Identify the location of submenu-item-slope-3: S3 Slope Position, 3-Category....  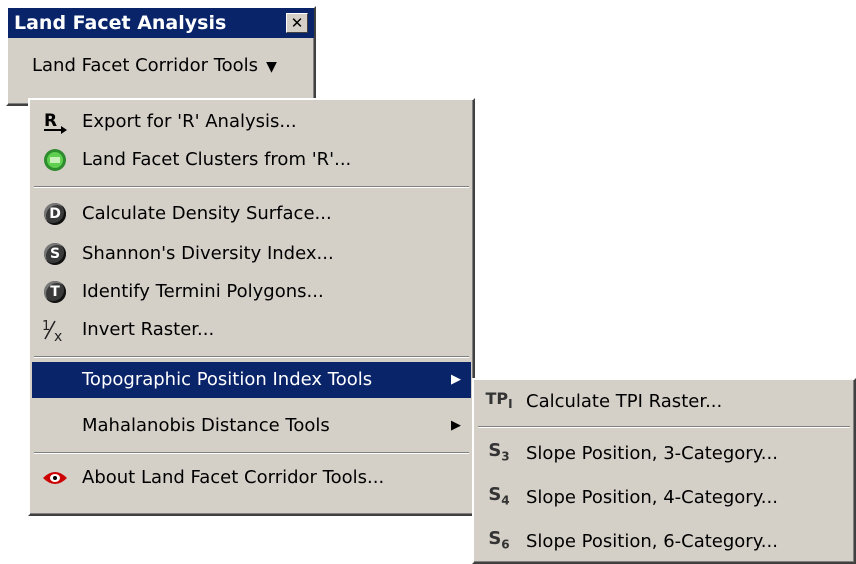
(664, 454).